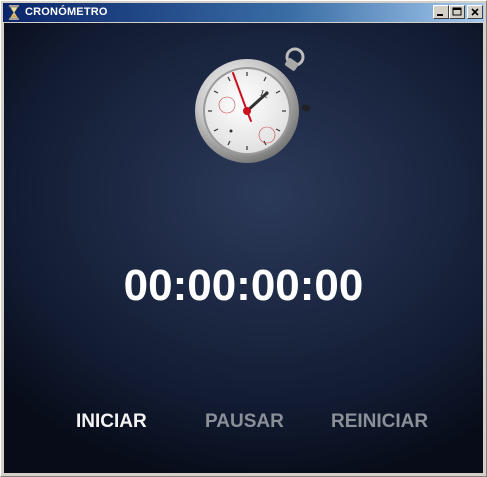  I want to click on stopwatch-icon: 12, so click(253, 105).